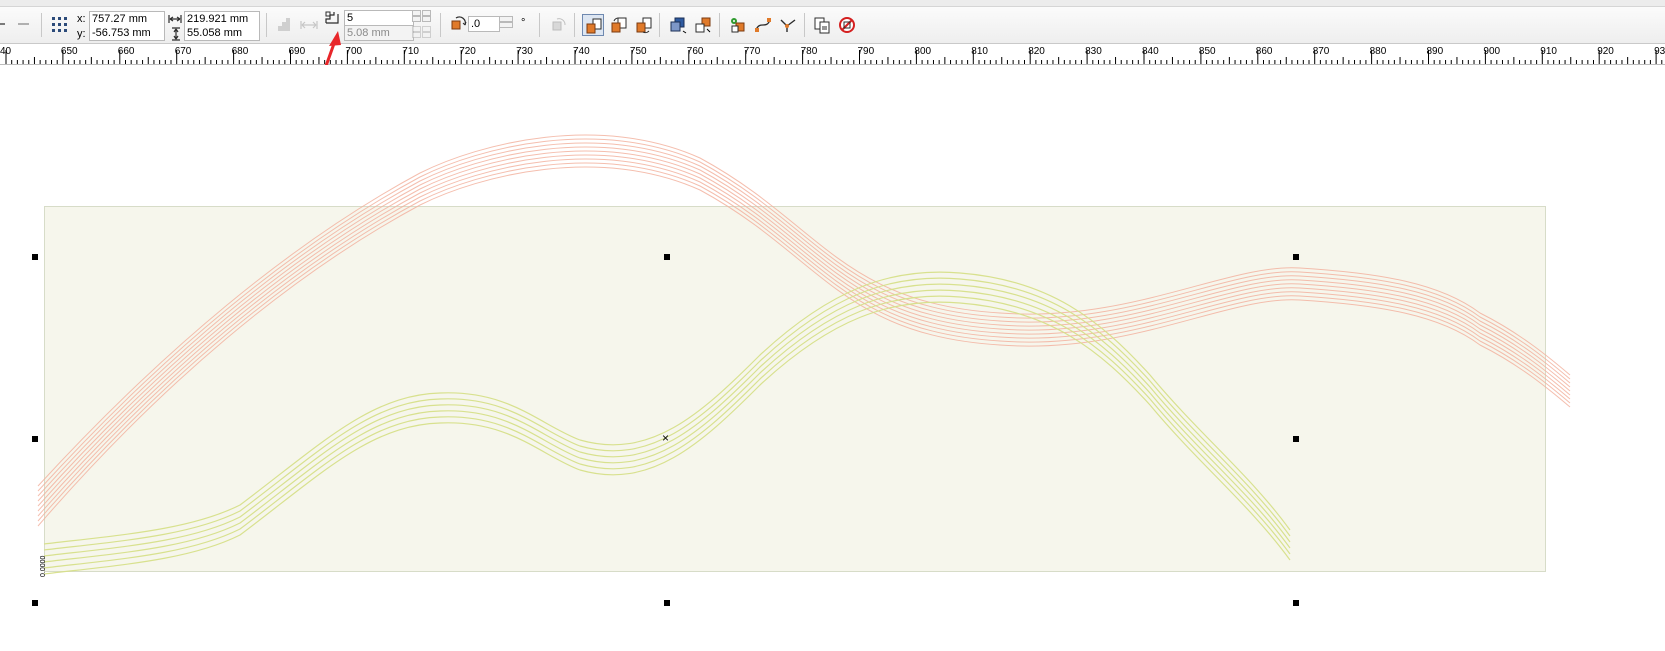 The image size is (1665, 651). Describe the element at coordinates (809, 51) in the screenshot. I see `ruler-label: 780` at that location.